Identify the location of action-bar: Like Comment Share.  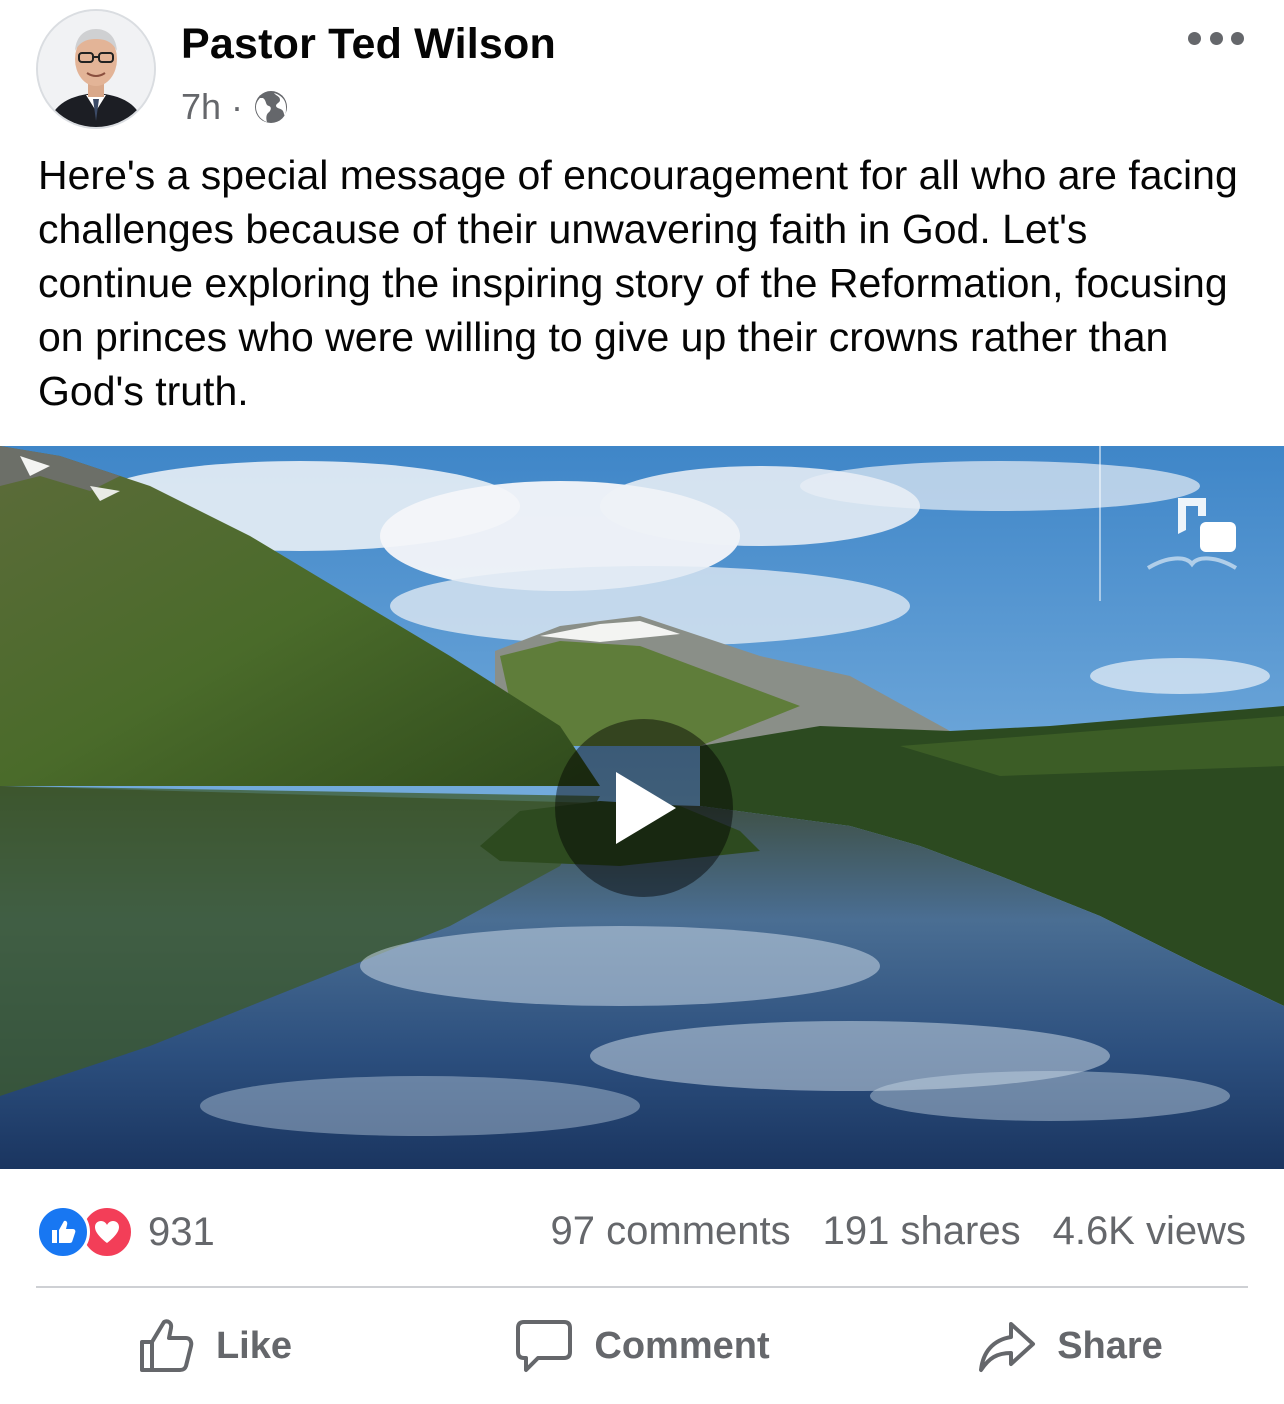
(642, 1346).